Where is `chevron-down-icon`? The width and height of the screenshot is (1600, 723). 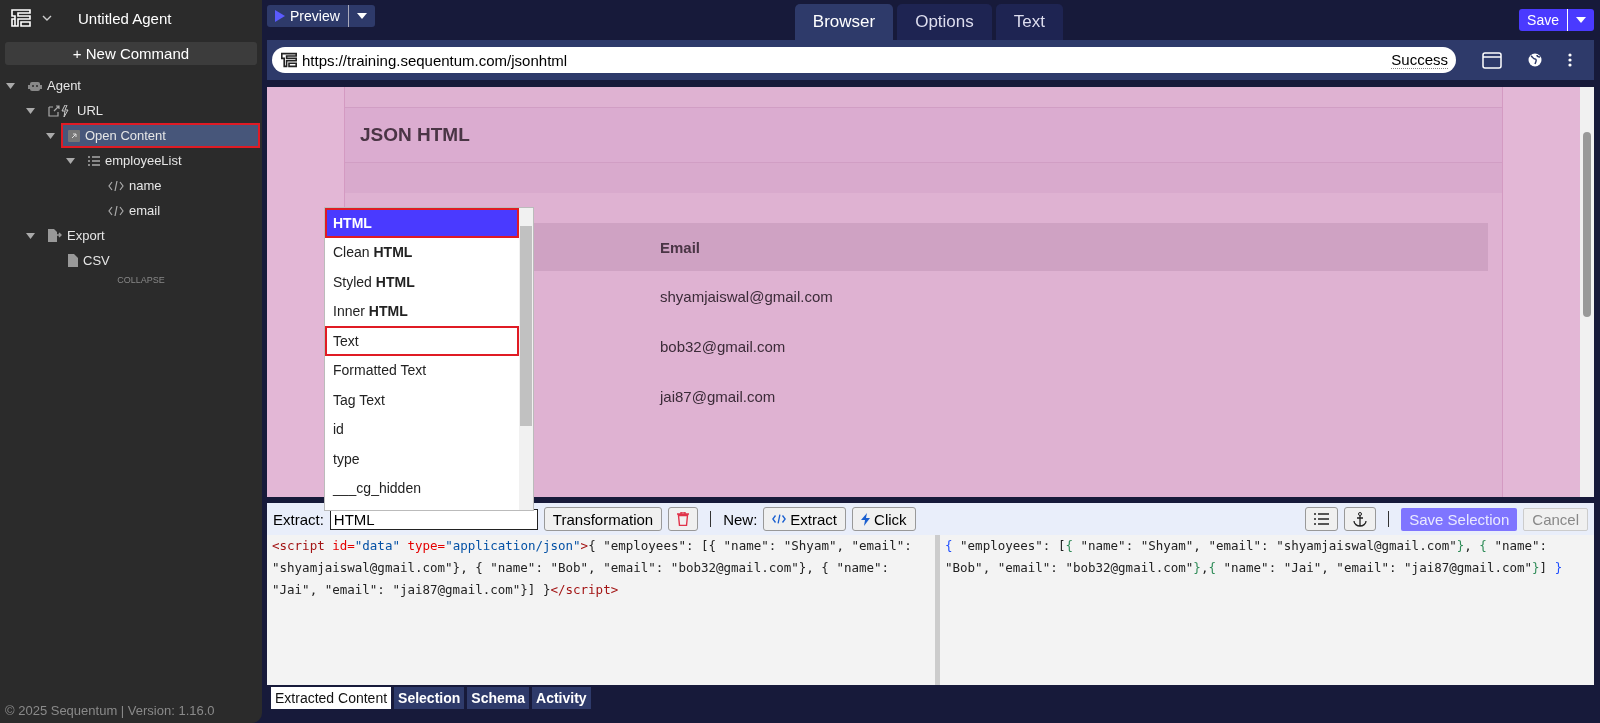
chevron-down-icon is located at coordinates (47, 18).